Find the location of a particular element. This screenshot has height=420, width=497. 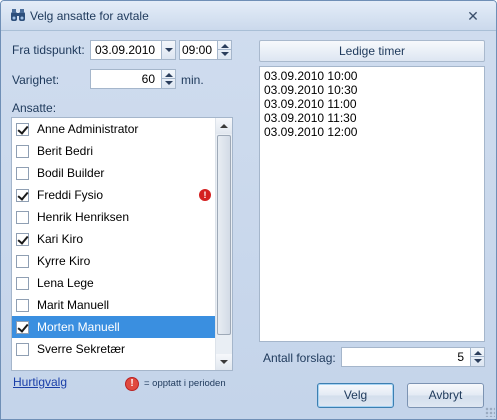

date-dropdown-button is located at coordinates (168, 50).